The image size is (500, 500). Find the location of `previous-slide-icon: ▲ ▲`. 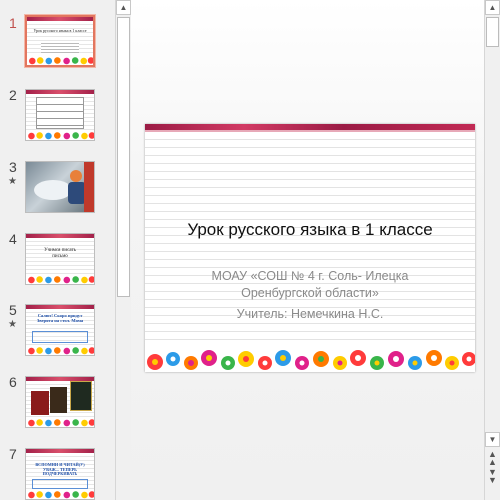

previous-slide-icon: ▲ ▲ is located at coordinates (492, 458).